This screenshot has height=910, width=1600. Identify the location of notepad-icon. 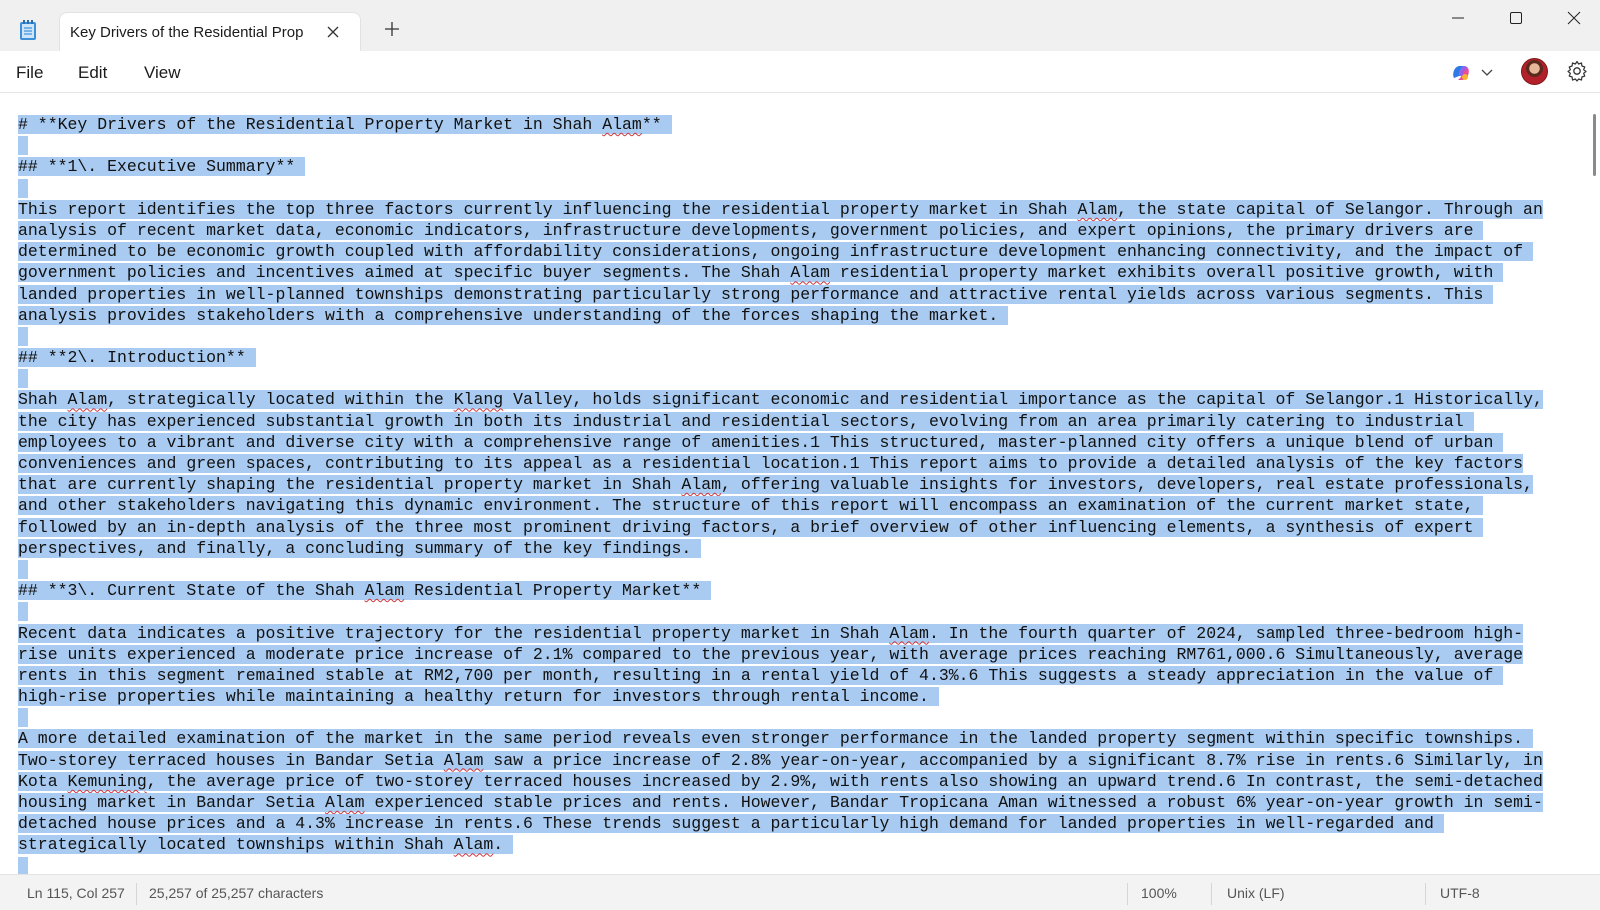
(28, 30).